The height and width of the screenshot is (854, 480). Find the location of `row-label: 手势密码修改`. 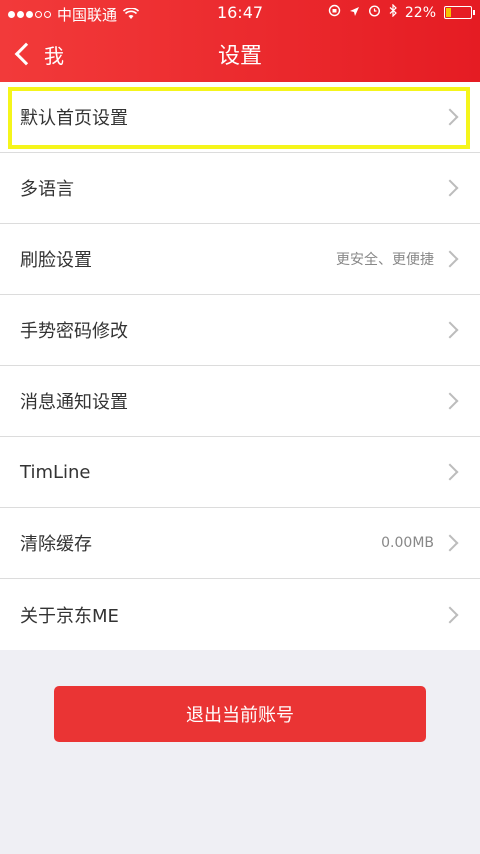

row-label: 手势密码修改 is located at coordinates (74, 331).